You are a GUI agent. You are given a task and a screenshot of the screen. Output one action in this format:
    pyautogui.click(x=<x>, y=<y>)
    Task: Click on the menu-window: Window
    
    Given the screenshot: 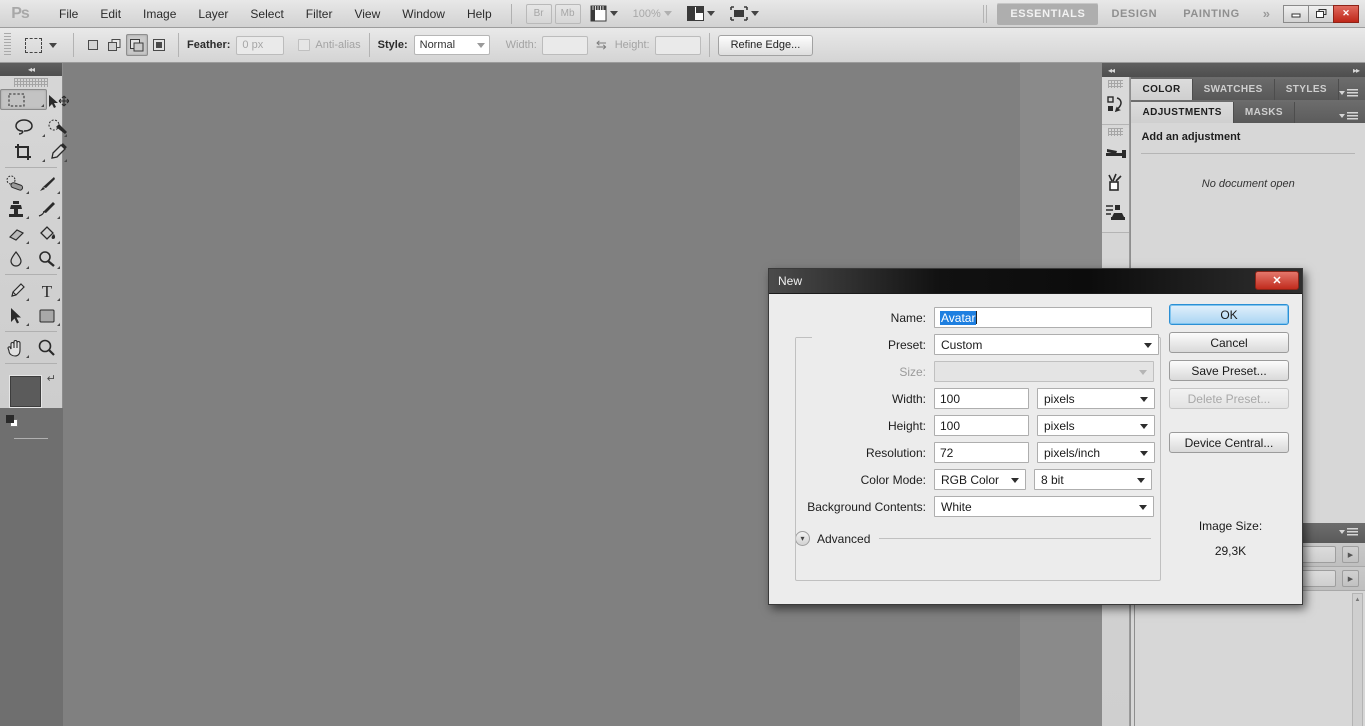 What is the action you would take?
    pyautogui.click(x=423, y=14)
    